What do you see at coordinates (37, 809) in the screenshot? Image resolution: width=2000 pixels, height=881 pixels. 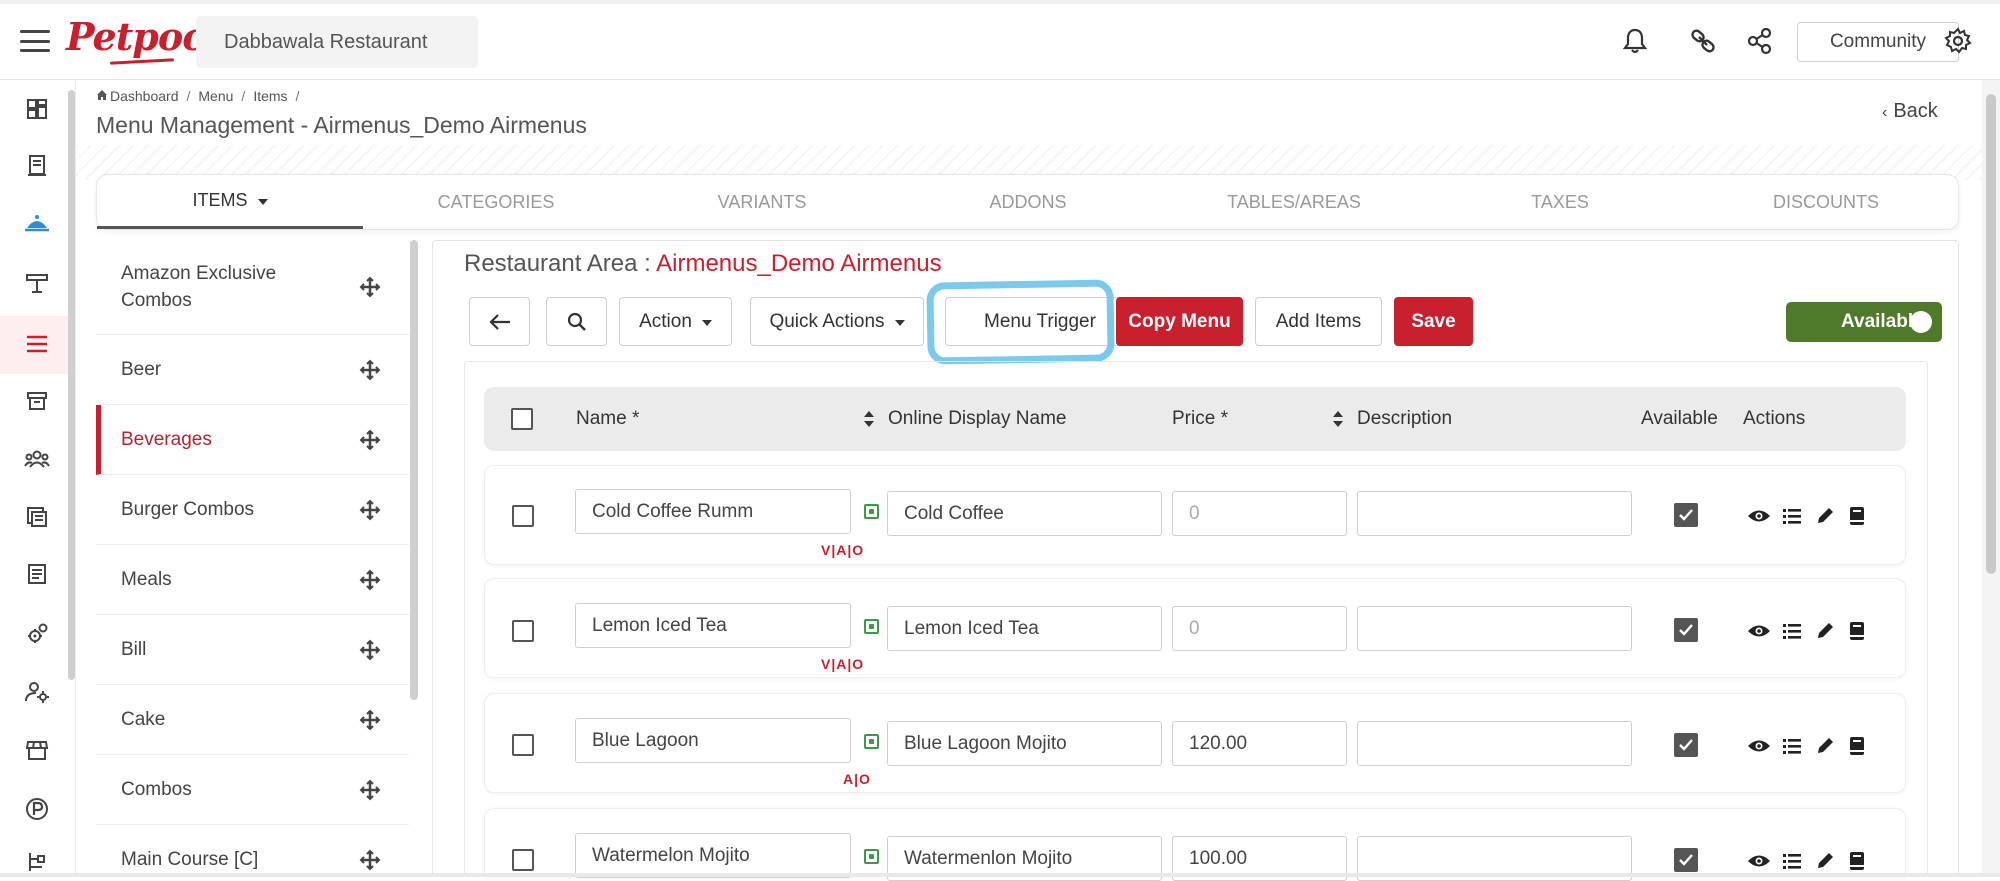 I see `parking-icon` at bounding box center [37, 809].